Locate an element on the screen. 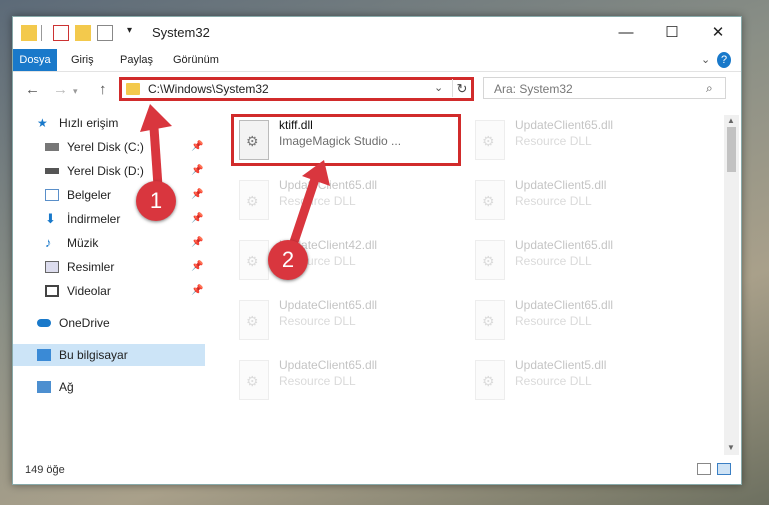  ribbon-expand-icon: ⌄ is located at coordinates (705, 60).